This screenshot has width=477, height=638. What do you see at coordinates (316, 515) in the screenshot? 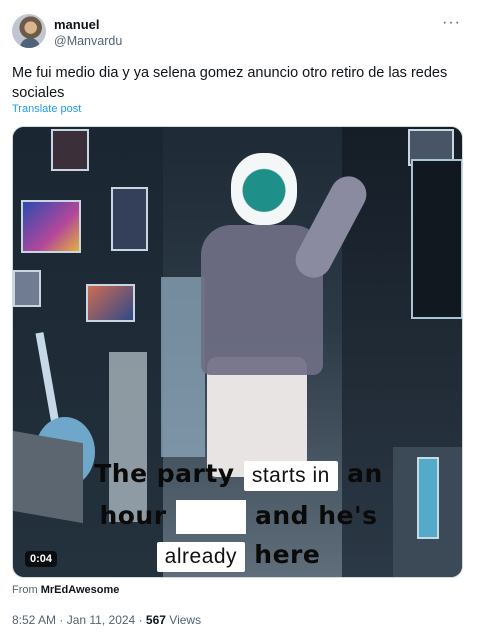
I see `caption-word: and he's` at bounding box center [316, 515].